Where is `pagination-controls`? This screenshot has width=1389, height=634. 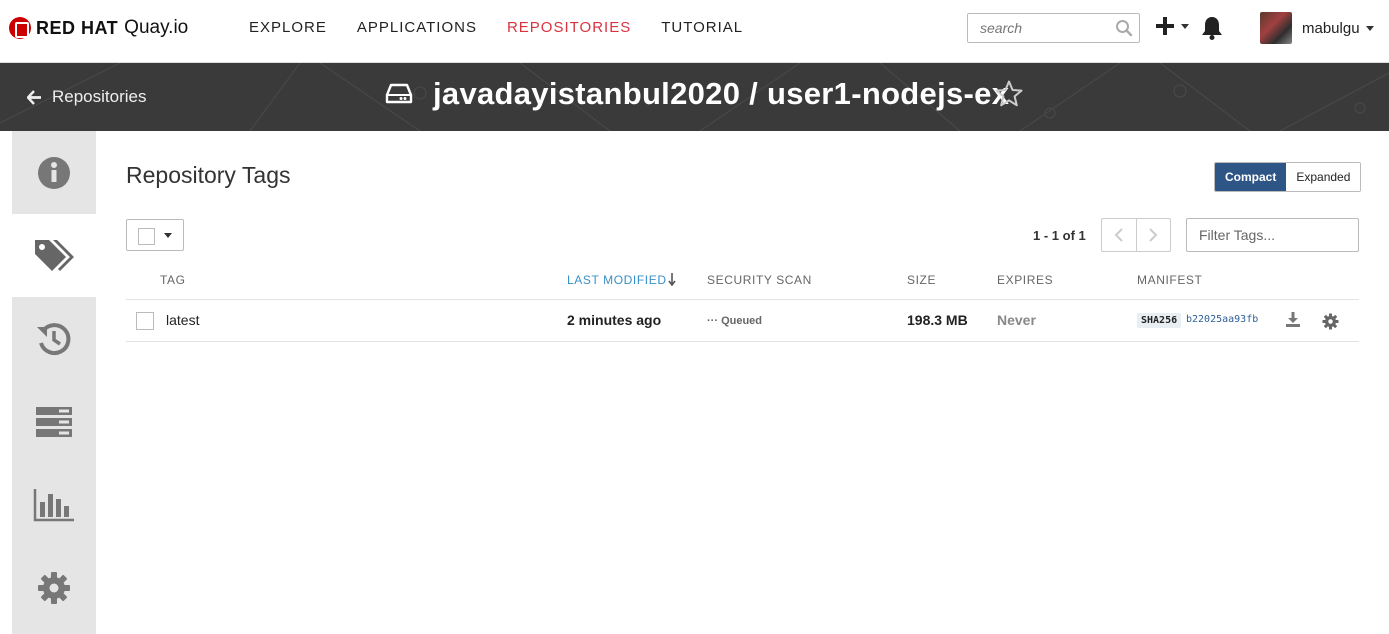
pagination-controls is located at coordinates (1136, 235).